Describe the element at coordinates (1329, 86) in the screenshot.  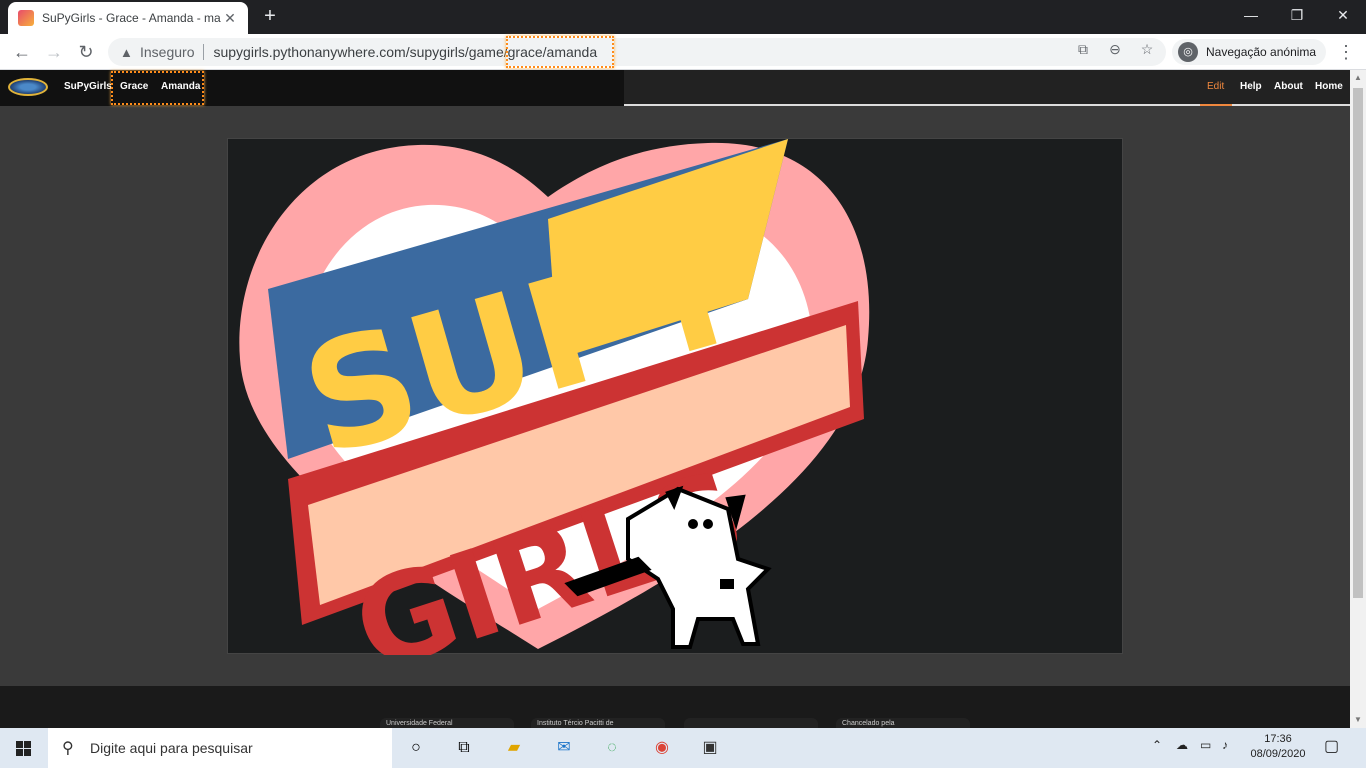
I see `nav-home-link: Home` at that location.